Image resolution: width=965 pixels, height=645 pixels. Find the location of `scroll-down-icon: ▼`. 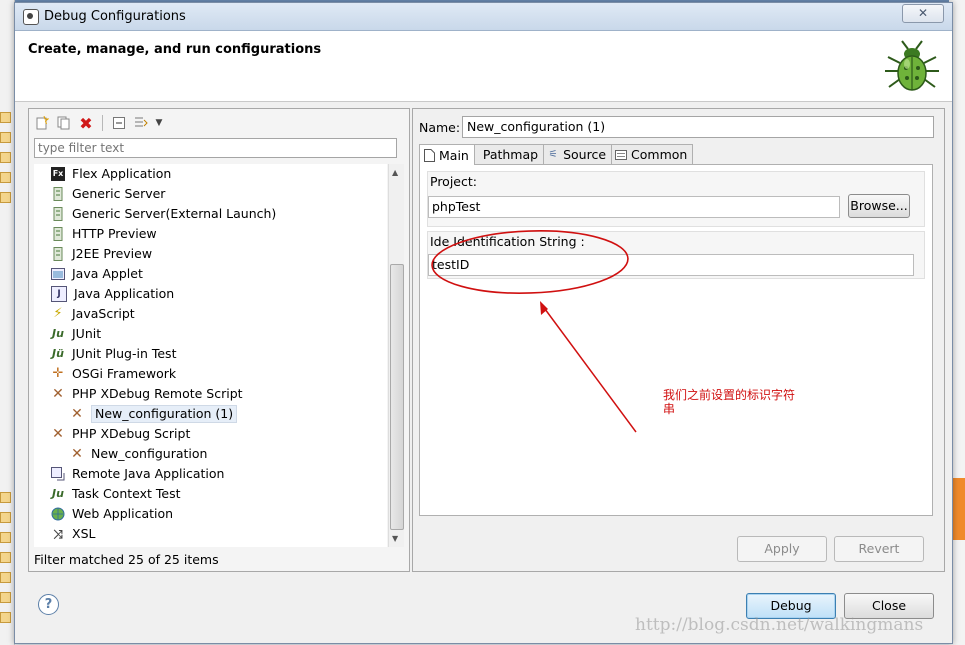

scroll-down-icon: ▼ is located at coordinates (395, 538).